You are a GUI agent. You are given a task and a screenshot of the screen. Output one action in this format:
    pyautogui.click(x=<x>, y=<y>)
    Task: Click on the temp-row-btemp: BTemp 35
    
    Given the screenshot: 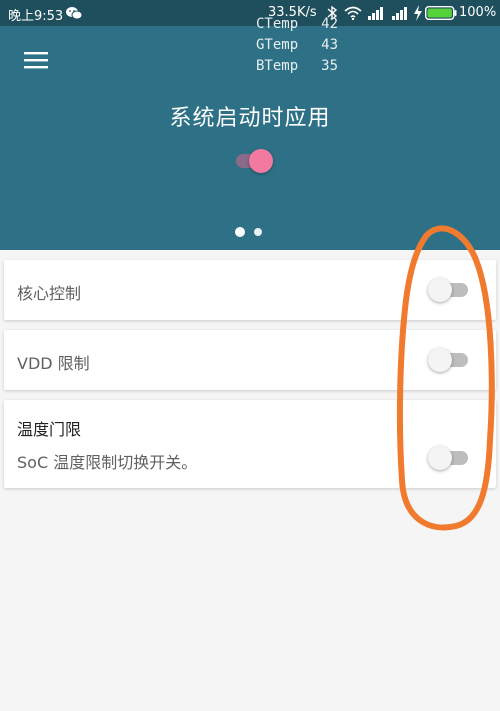 What is the action you would take?
    pyautogui.click(x=297, y=66)
    